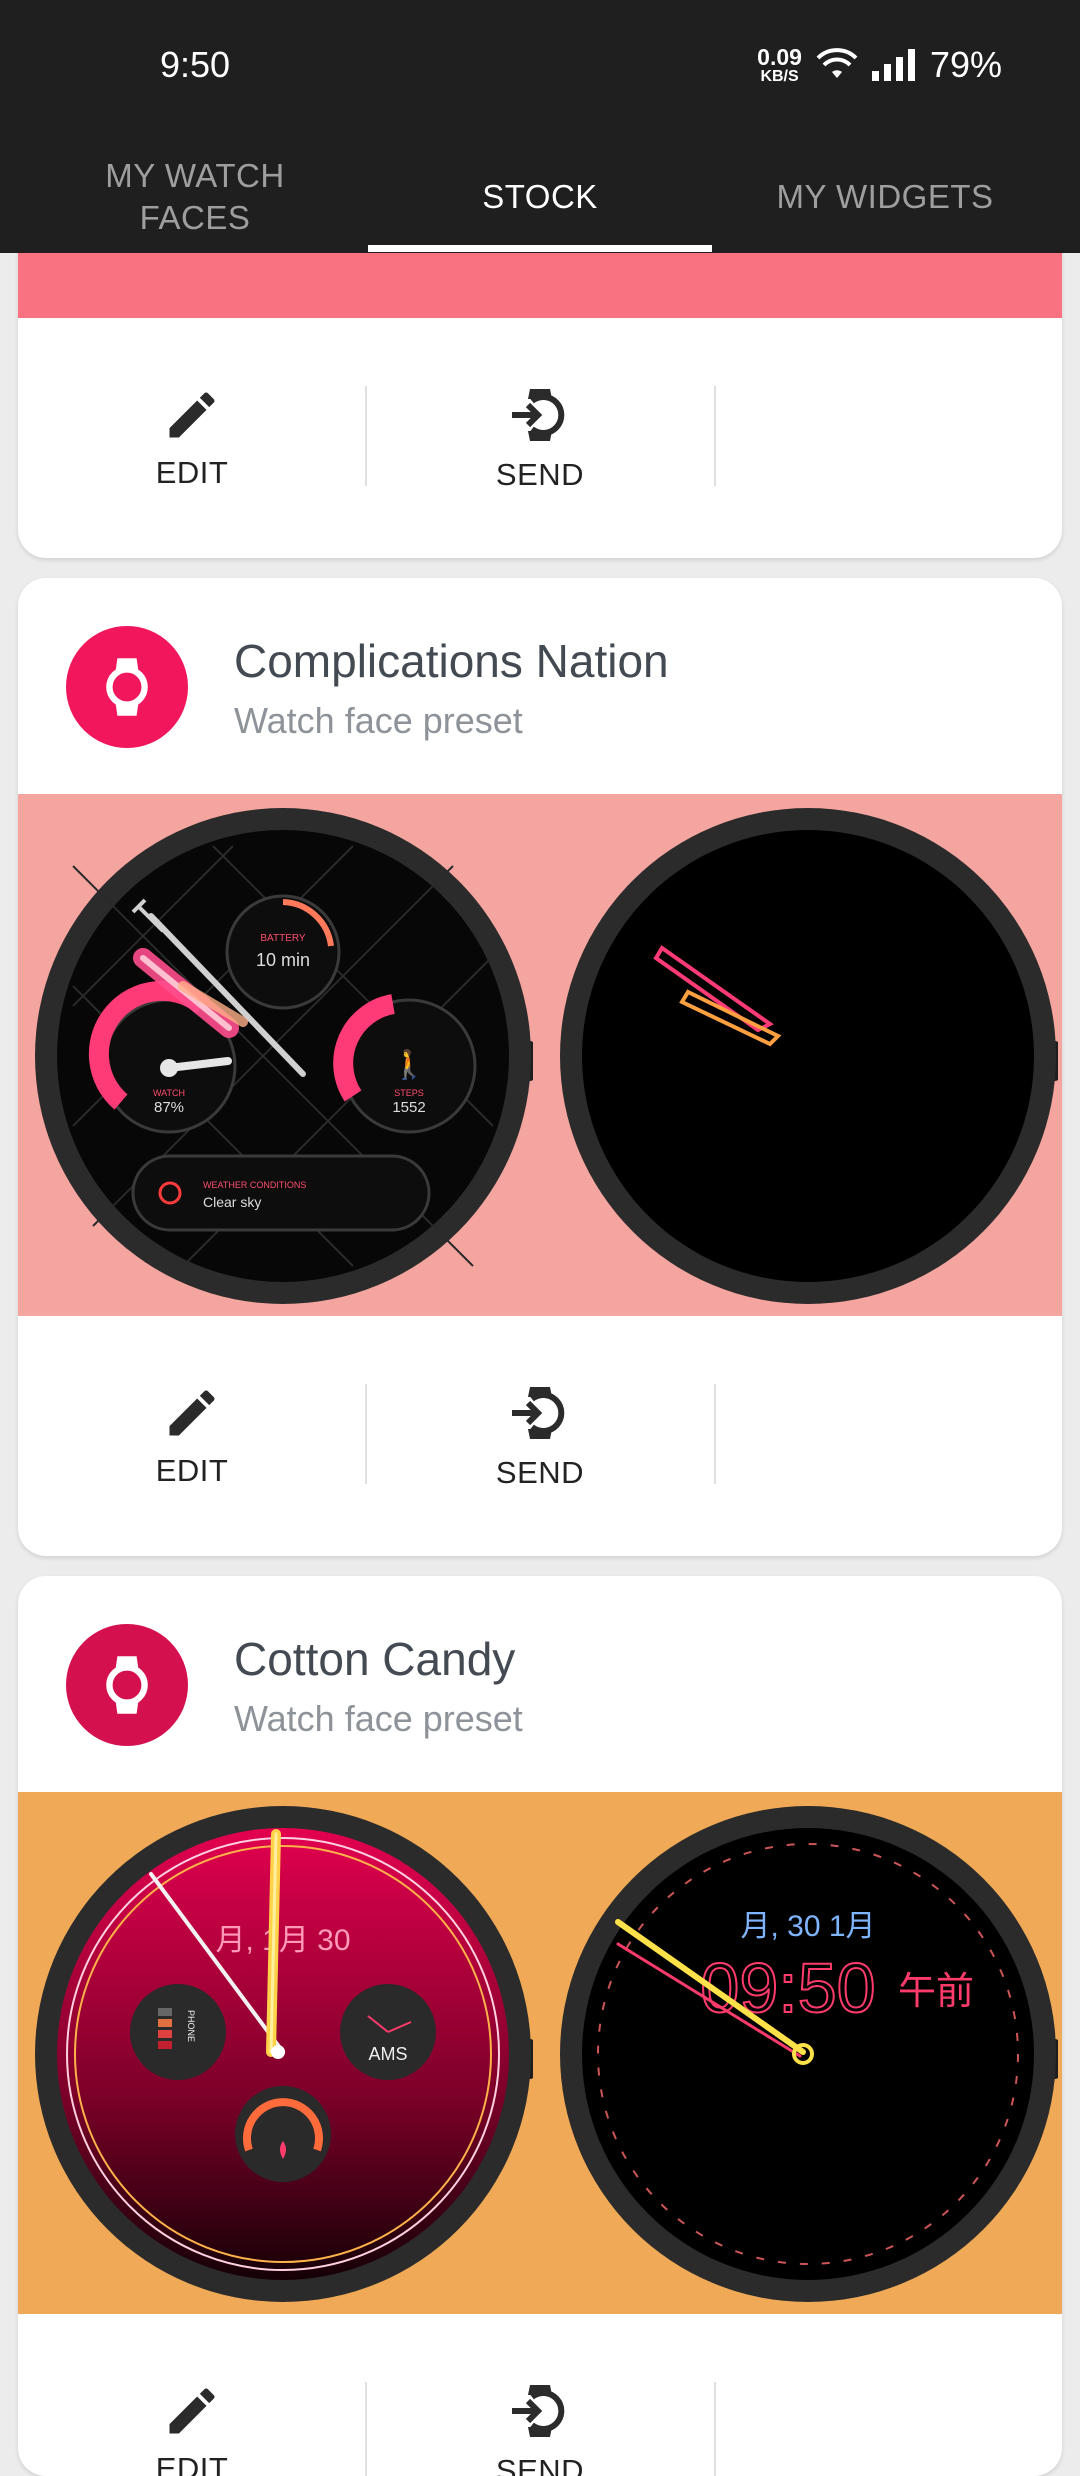 Image resolution: width=1080 pixels, height=2476 pixels. I want to click on tab-my-widgets: MY WIDGETS, so click(885, 196).